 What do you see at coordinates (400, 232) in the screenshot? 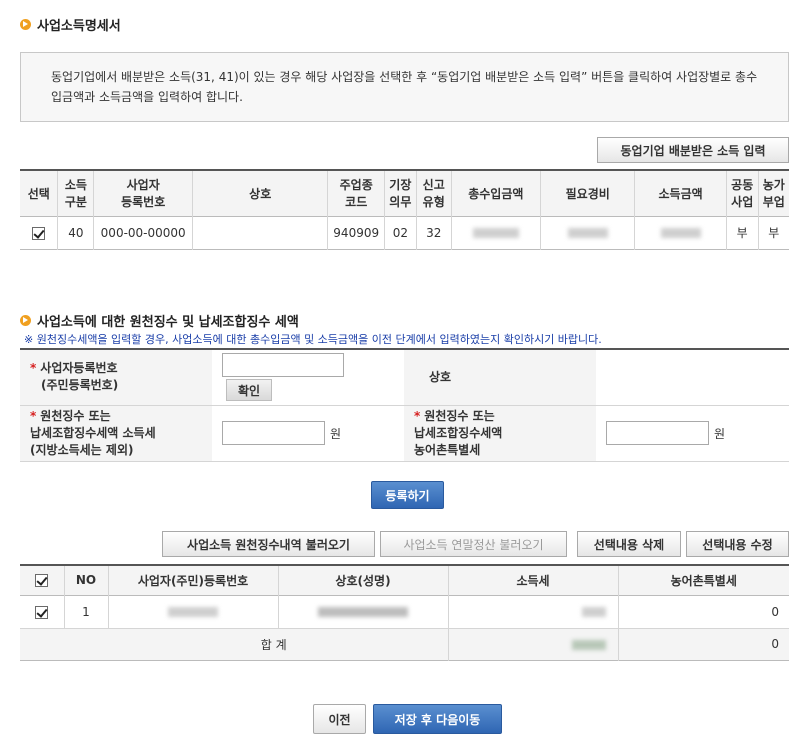
I see `bookkeeping-cell: 02` at bounding box center [400, 232].